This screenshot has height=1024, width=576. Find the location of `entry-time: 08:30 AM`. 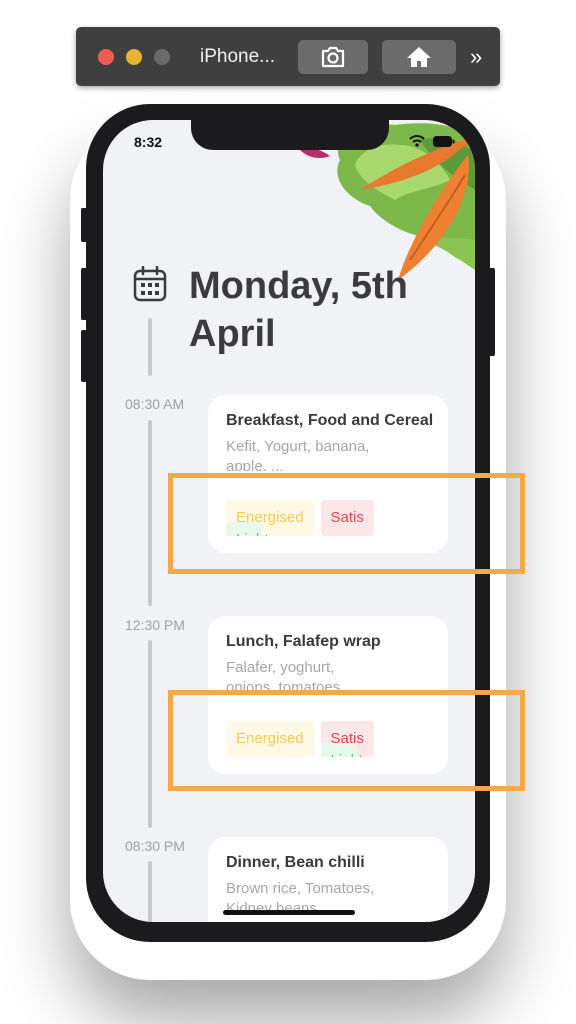

entry-time: 08:30 AM is located at coordinates (155, 404).